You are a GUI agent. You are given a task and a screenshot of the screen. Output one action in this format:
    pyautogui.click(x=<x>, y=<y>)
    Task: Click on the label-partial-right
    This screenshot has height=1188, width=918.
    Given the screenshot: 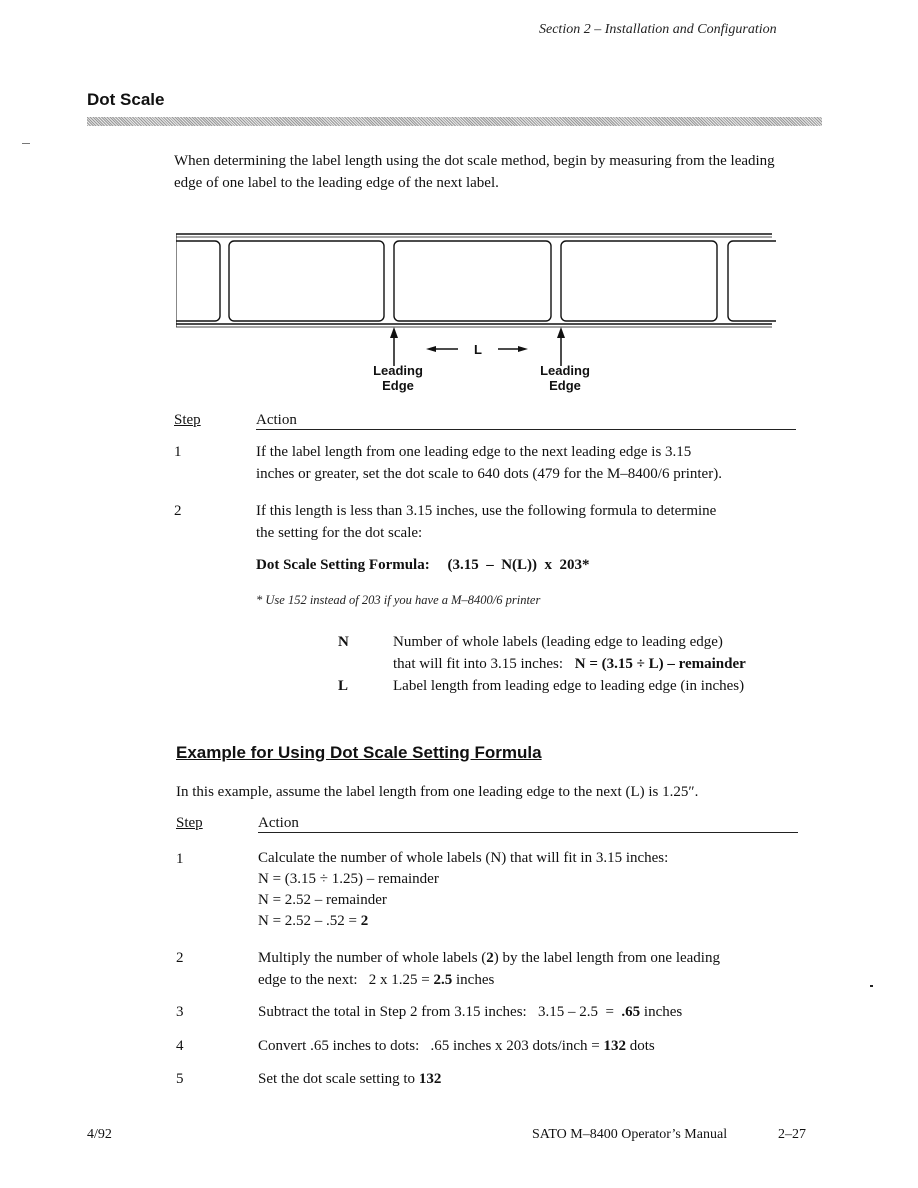 What is the action you would take?
    pyautogui.click(x=751, y=281)
    